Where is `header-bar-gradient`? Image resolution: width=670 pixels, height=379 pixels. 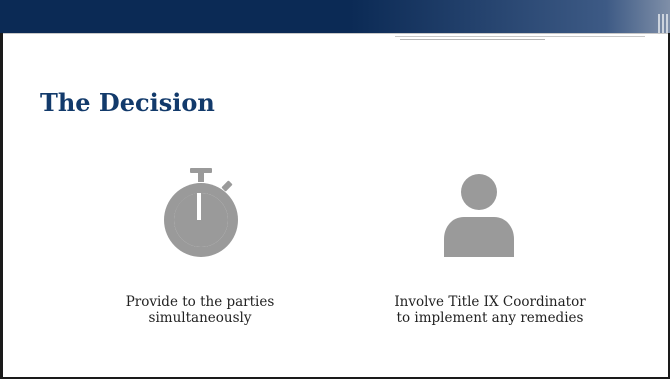
header-bar-gradient is located at coordinates (510, 16).